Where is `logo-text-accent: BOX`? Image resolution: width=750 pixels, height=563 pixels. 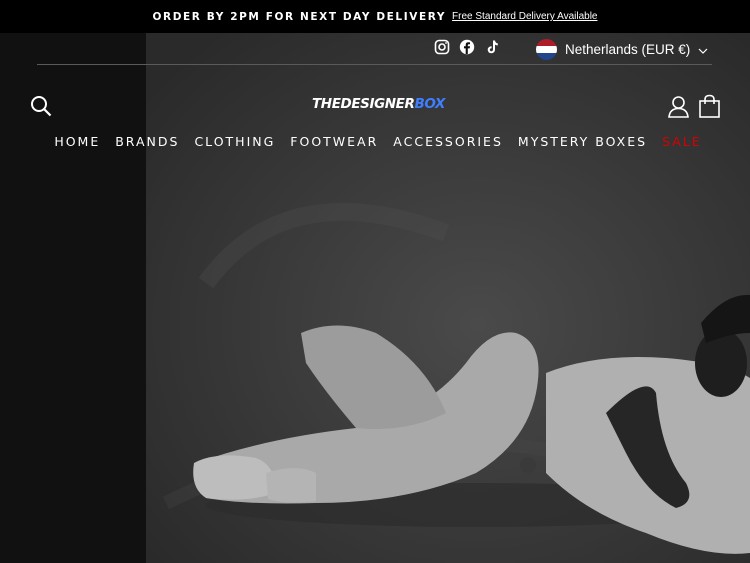 logo-text-accent: BOX is located at coordinates (430, 104).